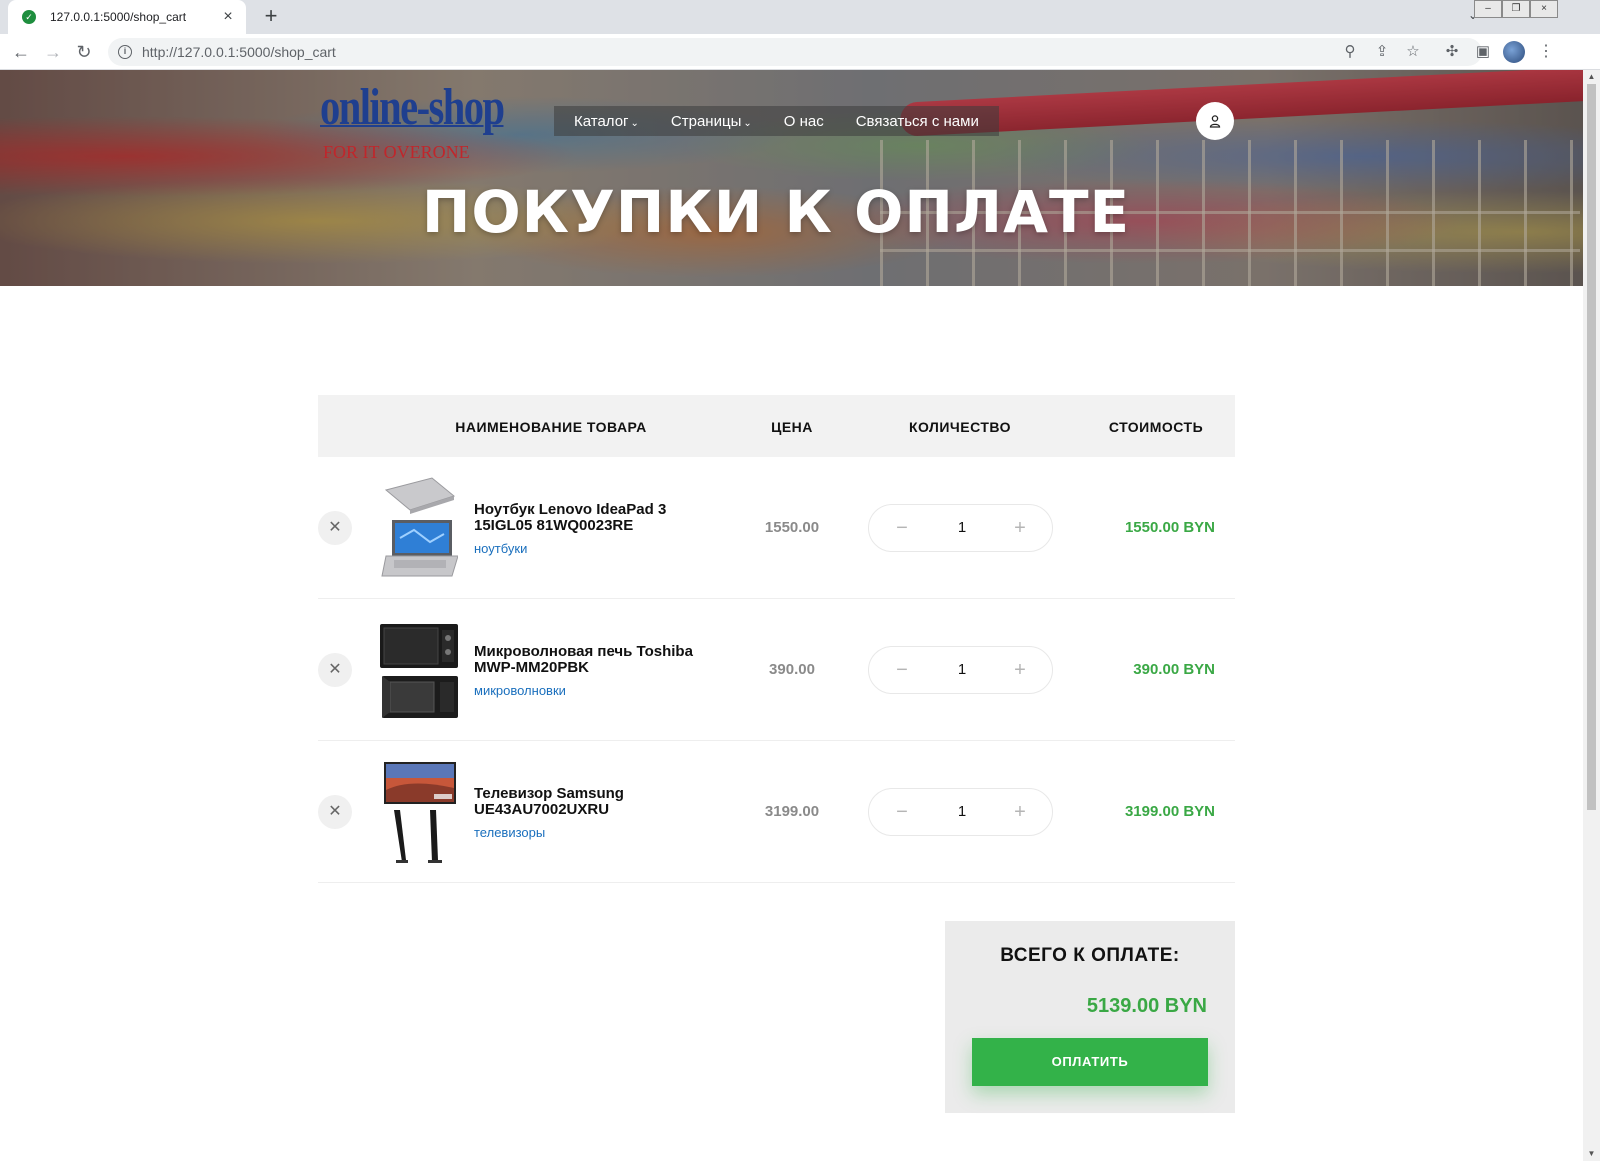 The image size is (1600, 1161). I want to click on summary-label: ВСЕГО К ОПЛАТЕ:, so click(1090, 955).